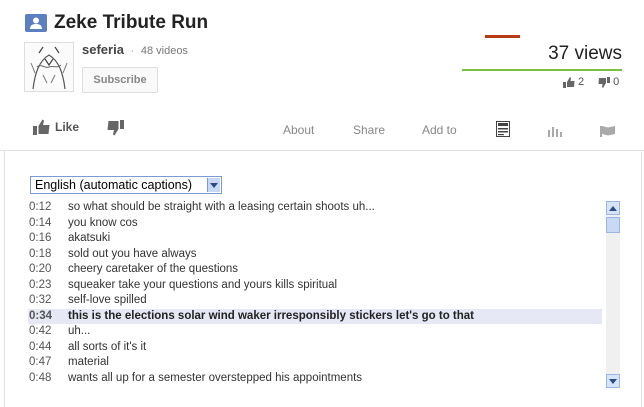 Image resolution: width=644 pixels, height=407 pixels. What do you see at coordinates (616, 82) in the screenshot?
I see `dislike-count: 0` at bounding box center [616, 82].